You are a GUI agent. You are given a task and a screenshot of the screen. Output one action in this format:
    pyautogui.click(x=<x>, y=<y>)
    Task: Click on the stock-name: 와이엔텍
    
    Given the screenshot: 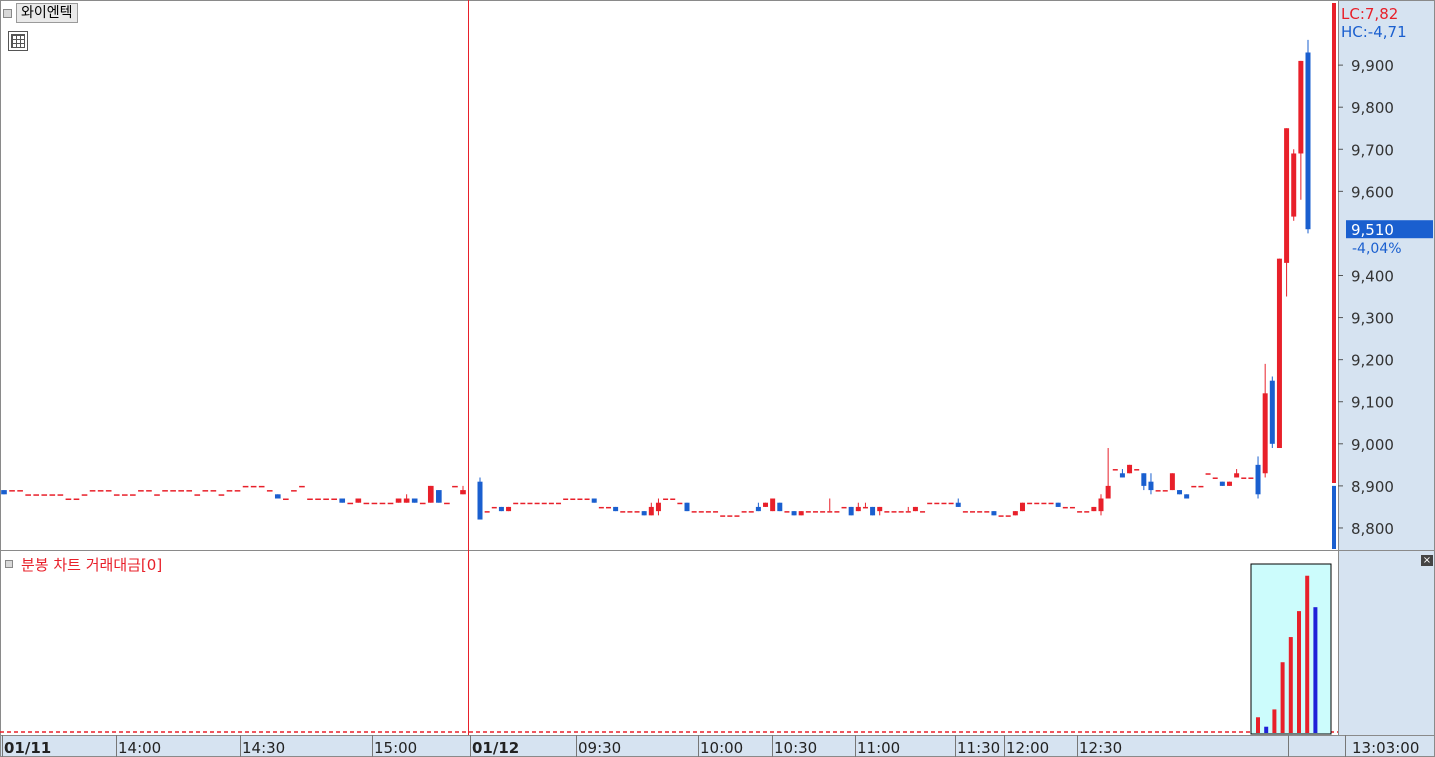 What is the action you would take?
    pyautogui.click(x=47, y=13)
    